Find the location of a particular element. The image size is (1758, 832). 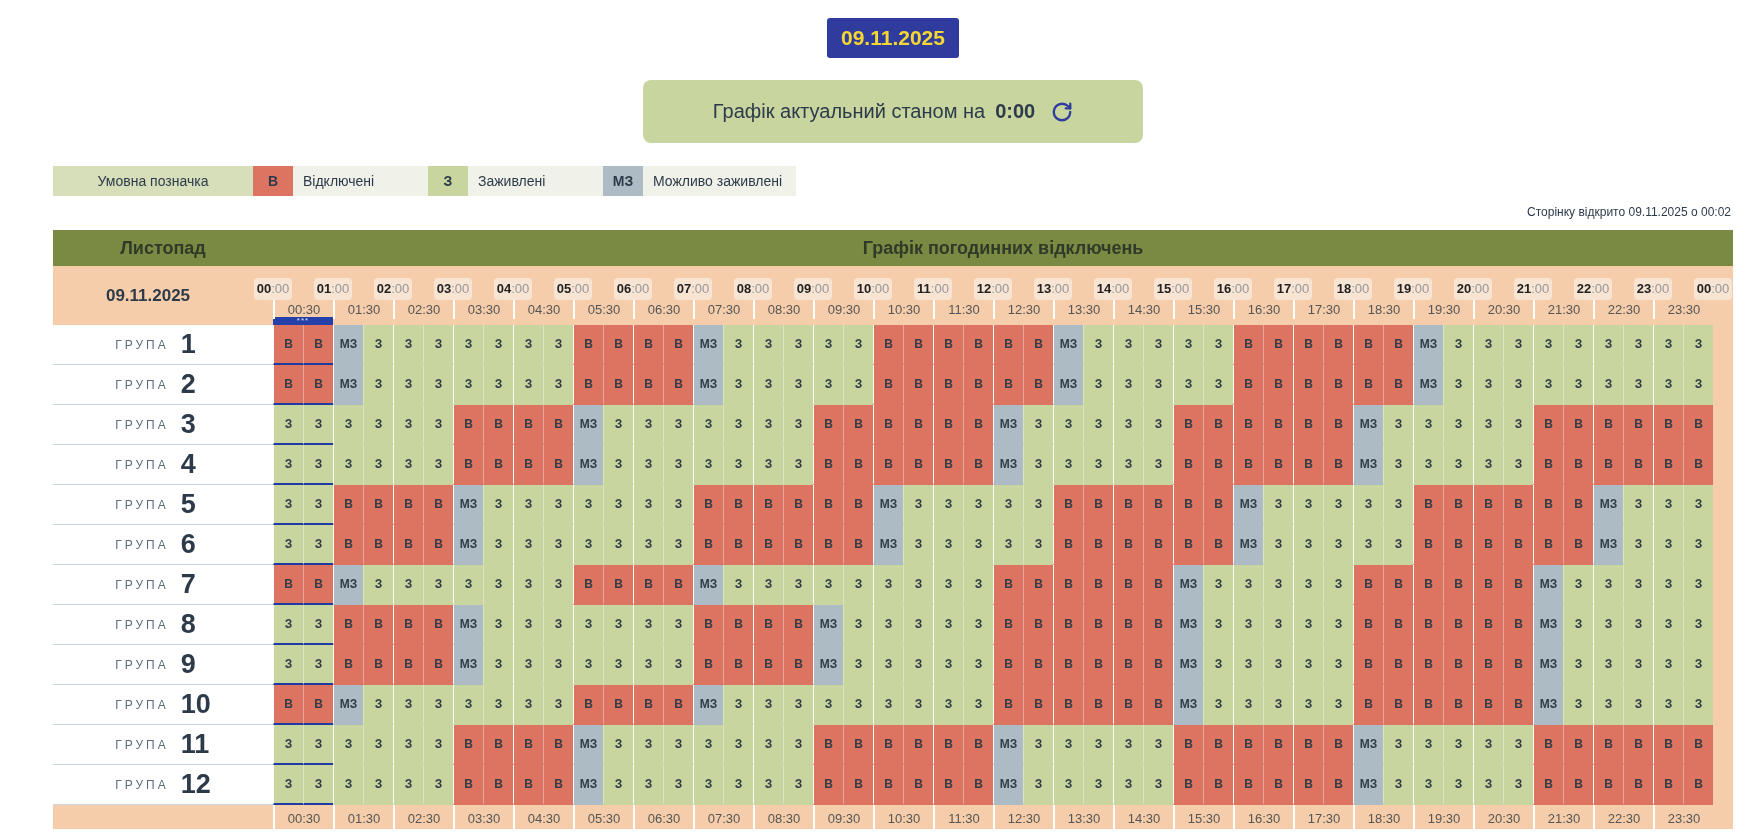

refresh-button is located at coordinates (1062, 111).